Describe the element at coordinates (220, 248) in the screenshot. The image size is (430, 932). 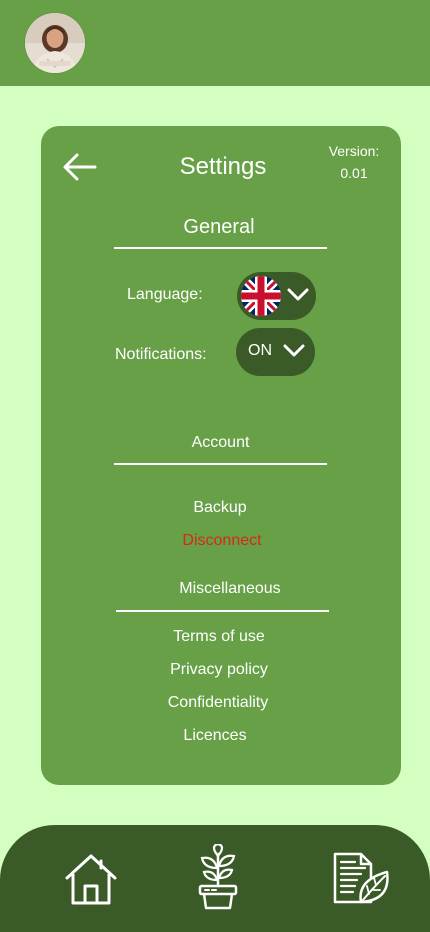
I see `general-divider` at that location.